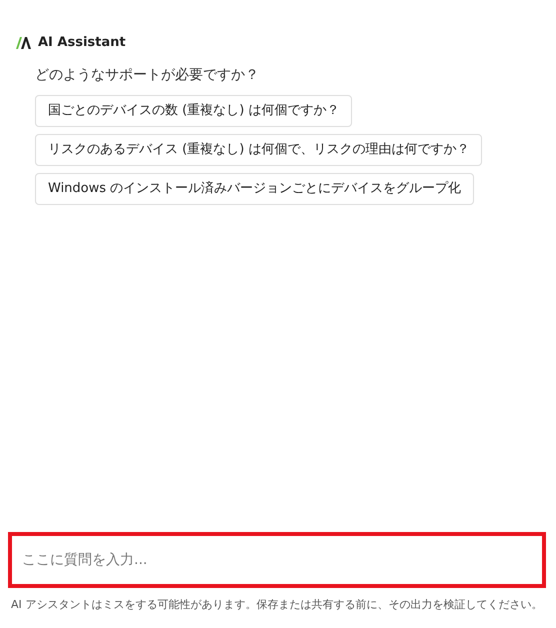 This screenshot has width=556, height=628. Describe the element at coordinates (82, 43) in the screenshot. I see `app-title: AI Assistant` at that location.